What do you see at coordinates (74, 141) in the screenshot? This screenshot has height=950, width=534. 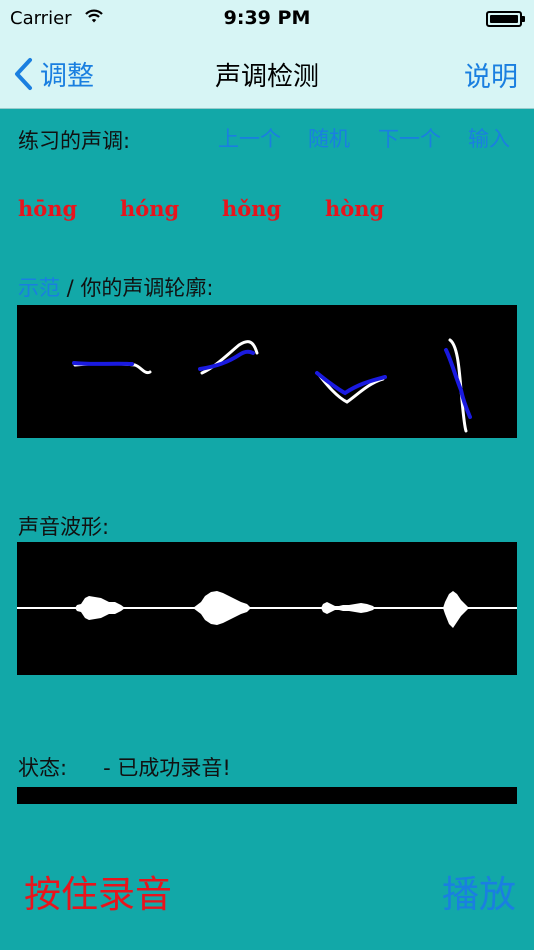 I see `practice-tone-label: 练习的声调:` at bounding box center [74, 141].